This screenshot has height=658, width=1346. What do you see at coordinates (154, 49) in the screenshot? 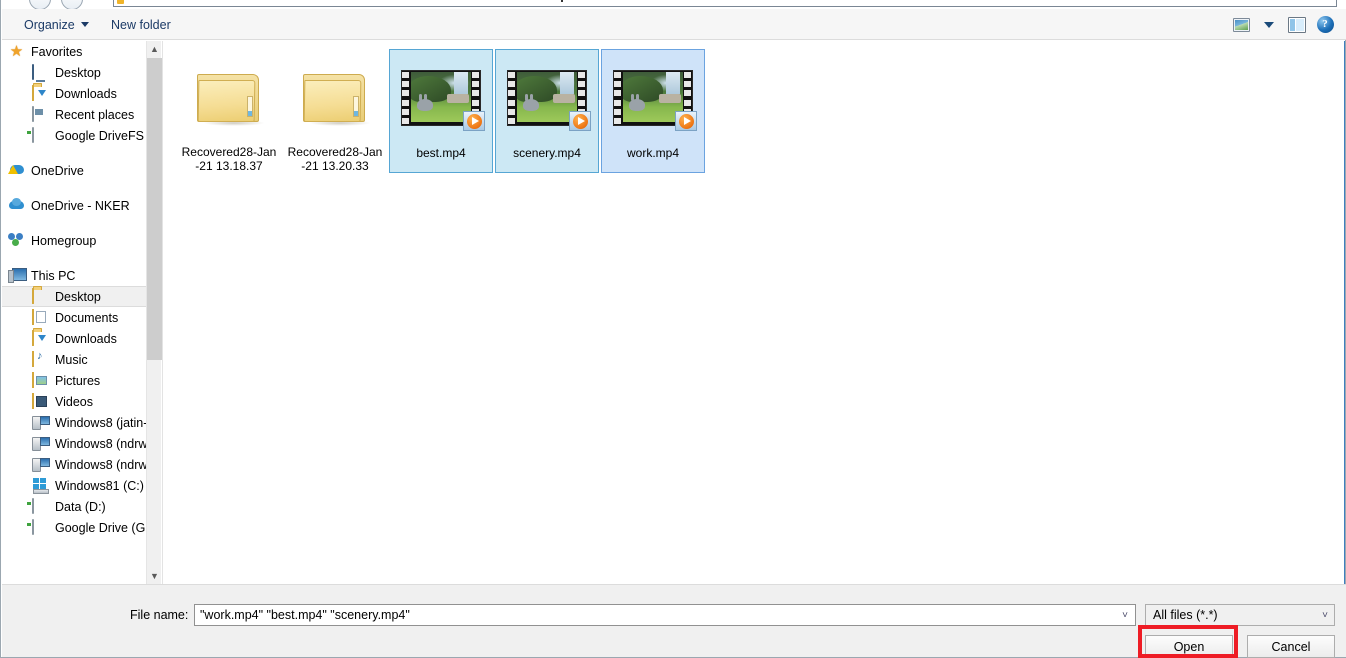
I see `scroll-up-icon: ▲` at bounding box center [154, 49].